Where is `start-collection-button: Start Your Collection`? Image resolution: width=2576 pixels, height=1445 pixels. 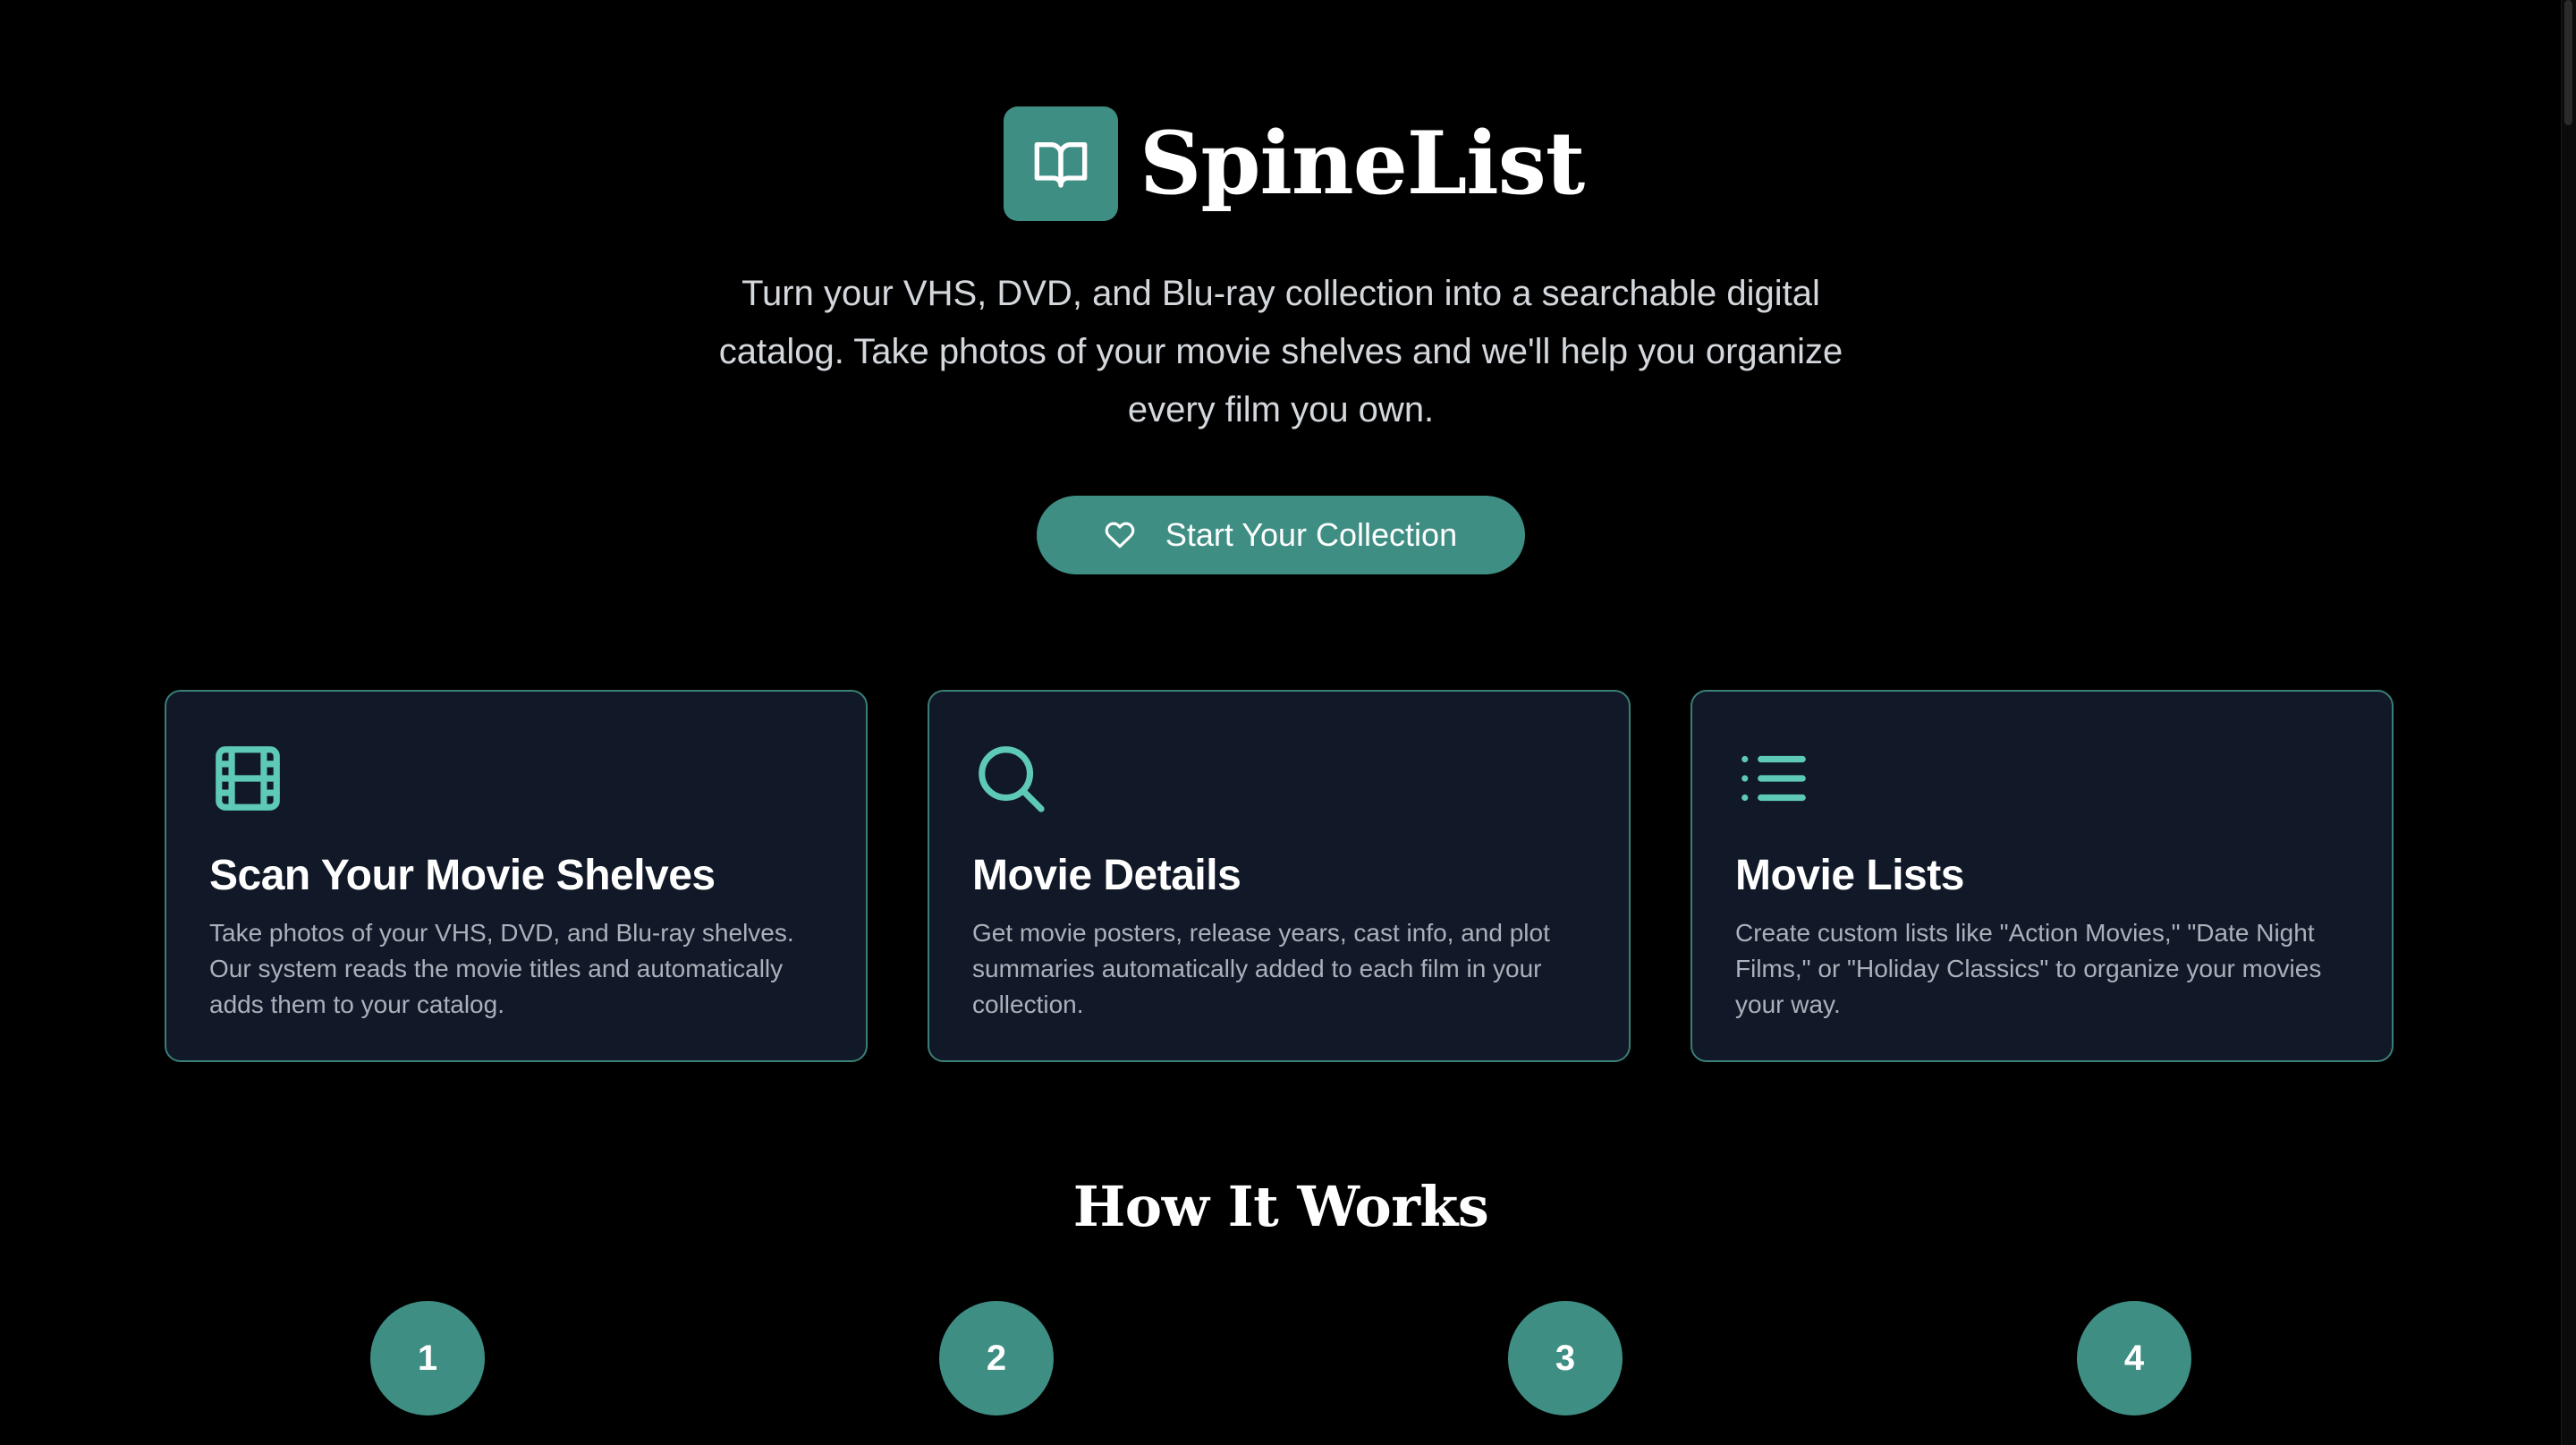
start-collection-button: Start Your Collection is located at coordinates (1281, 535).